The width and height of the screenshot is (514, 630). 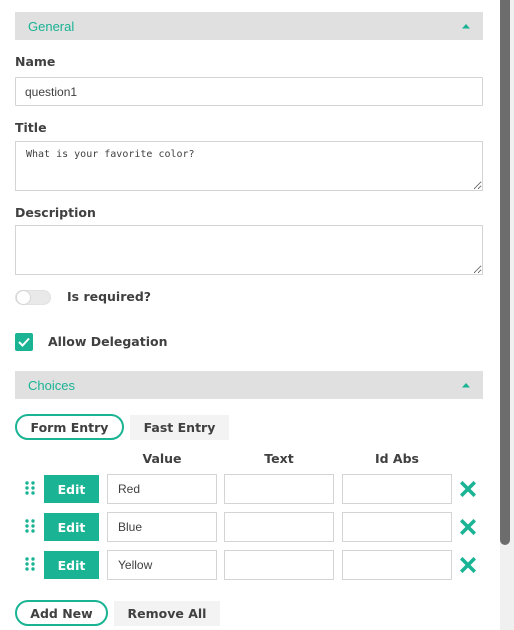 What do you see at coordinates (55, 212) in the screenshot?
I see `description-label: Description` at bounding box center [55, 212].